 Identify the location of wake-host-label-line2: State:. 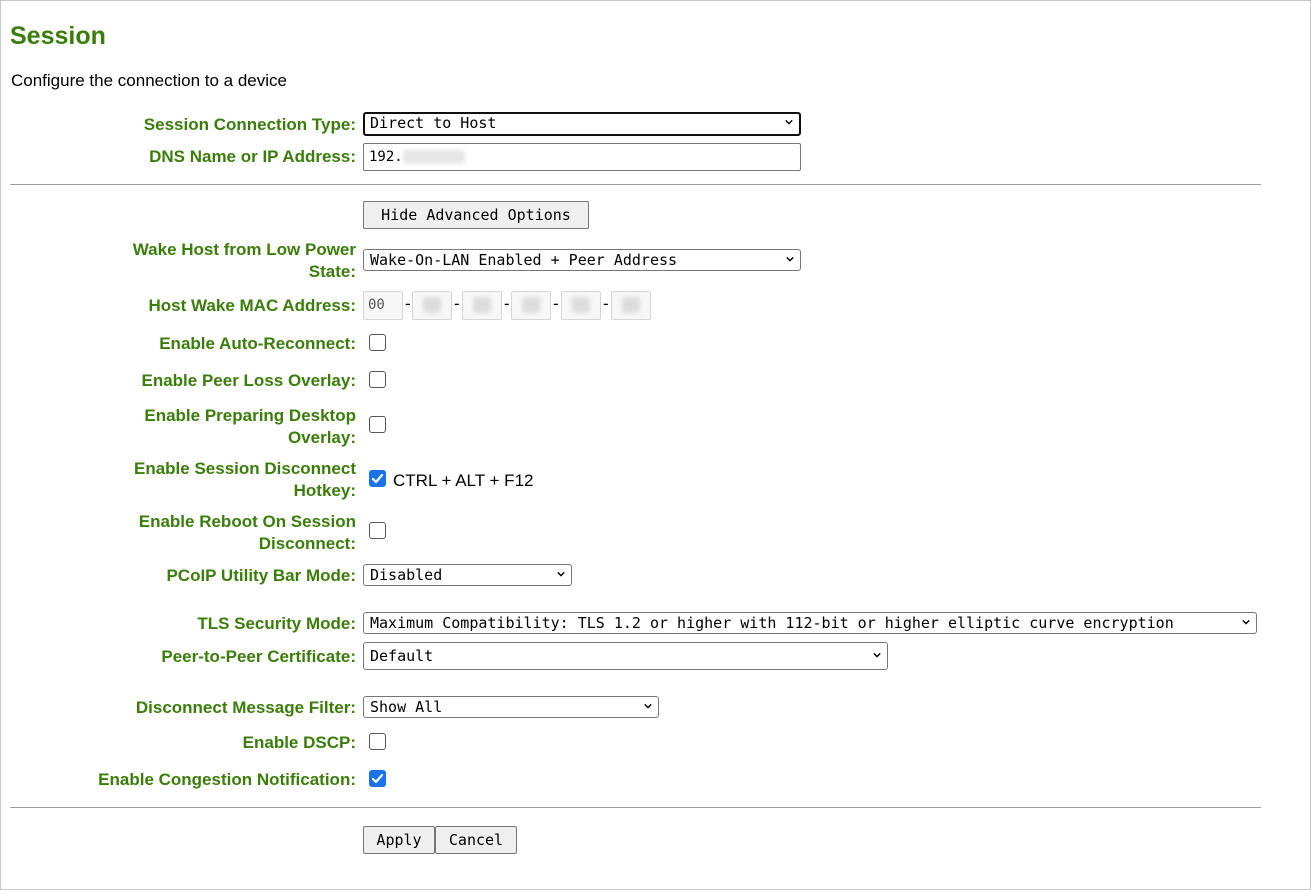
(332, 271).